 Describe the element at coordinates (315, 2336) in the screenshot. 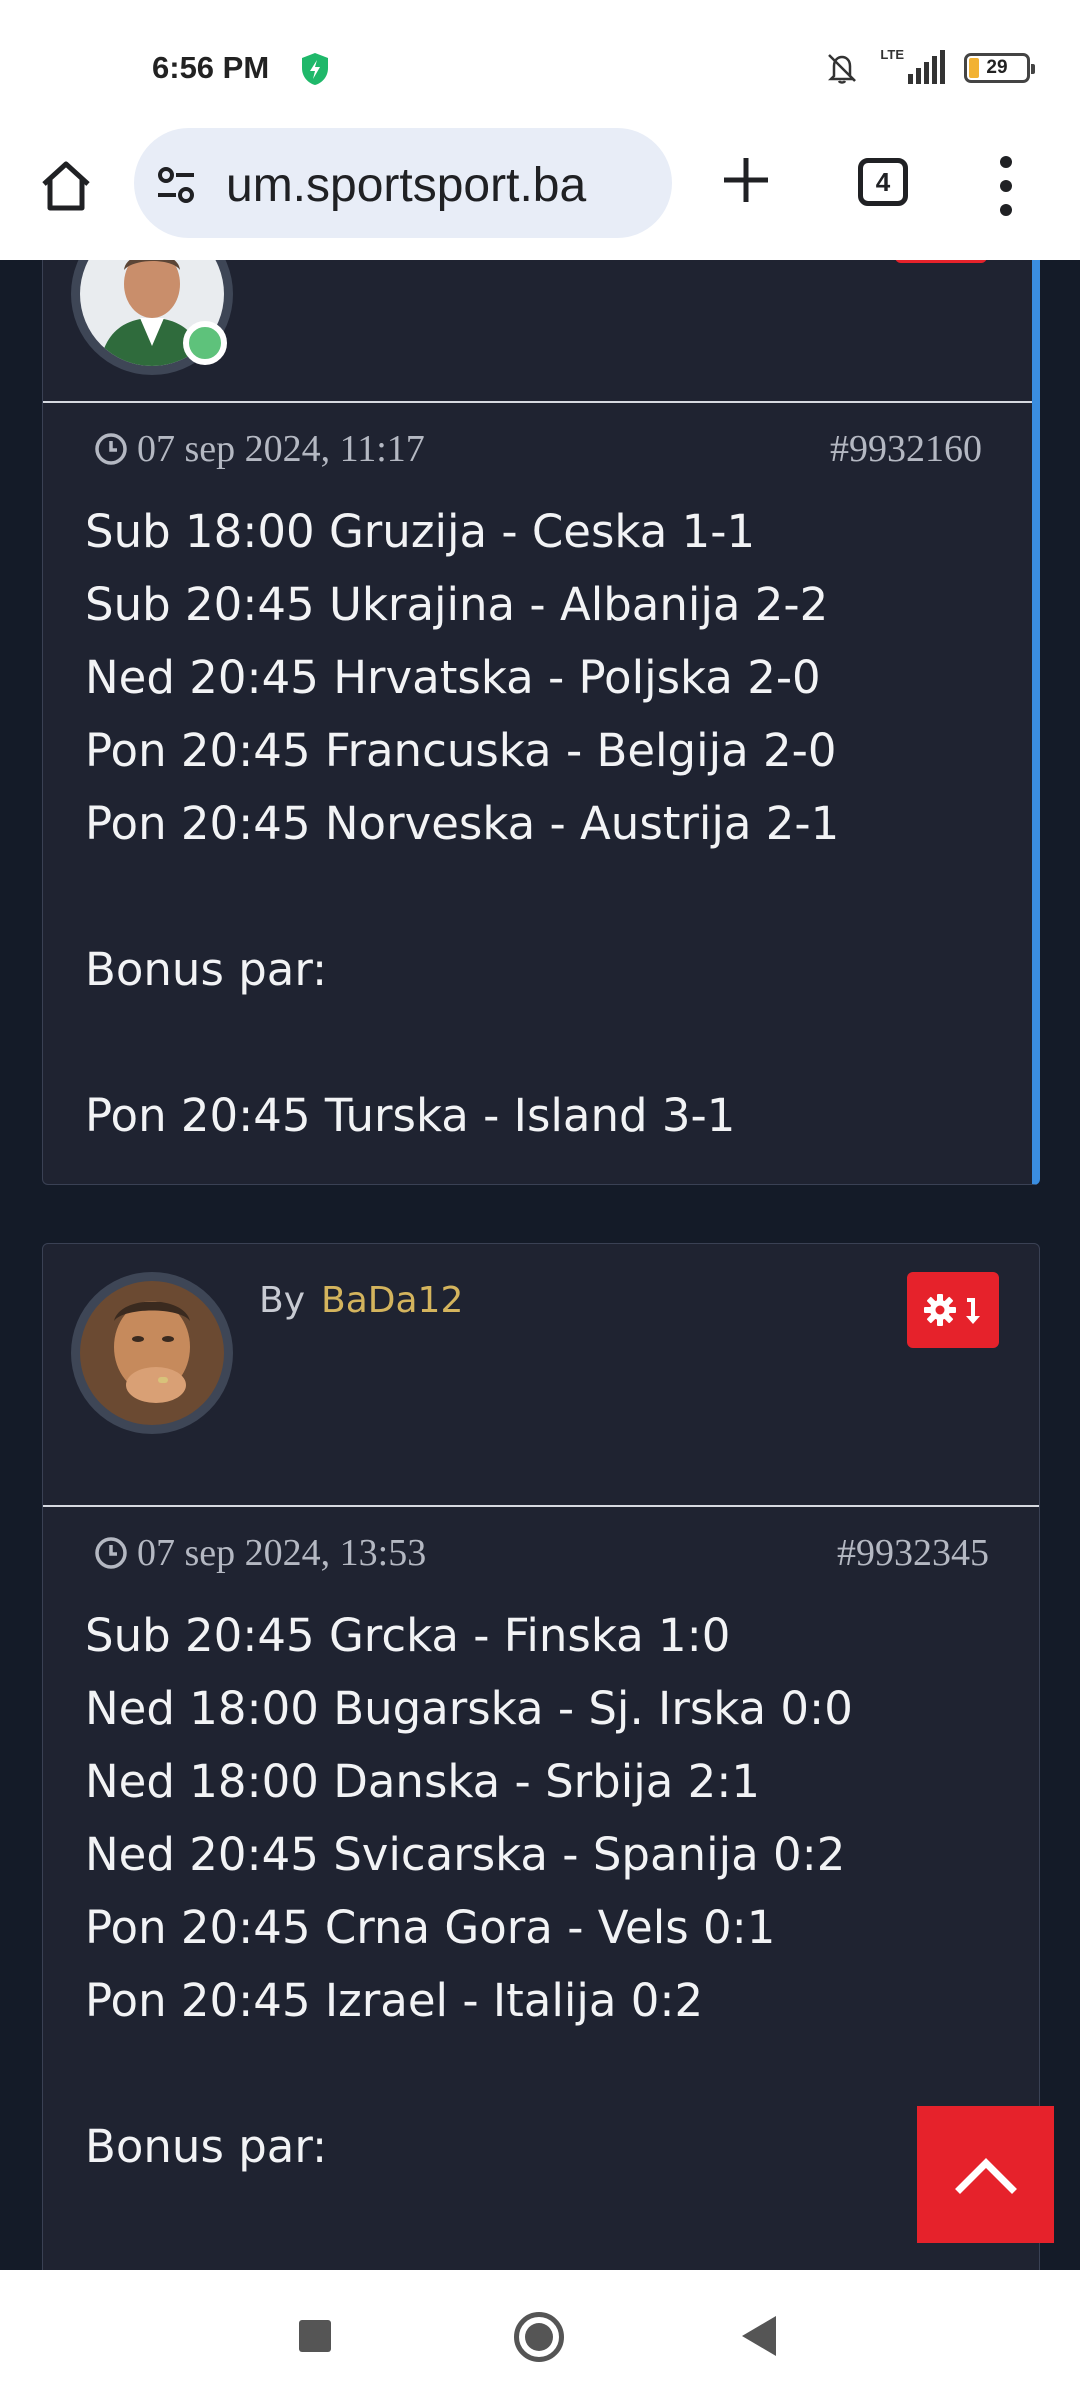

I see `recent-apps-icon` at that location.